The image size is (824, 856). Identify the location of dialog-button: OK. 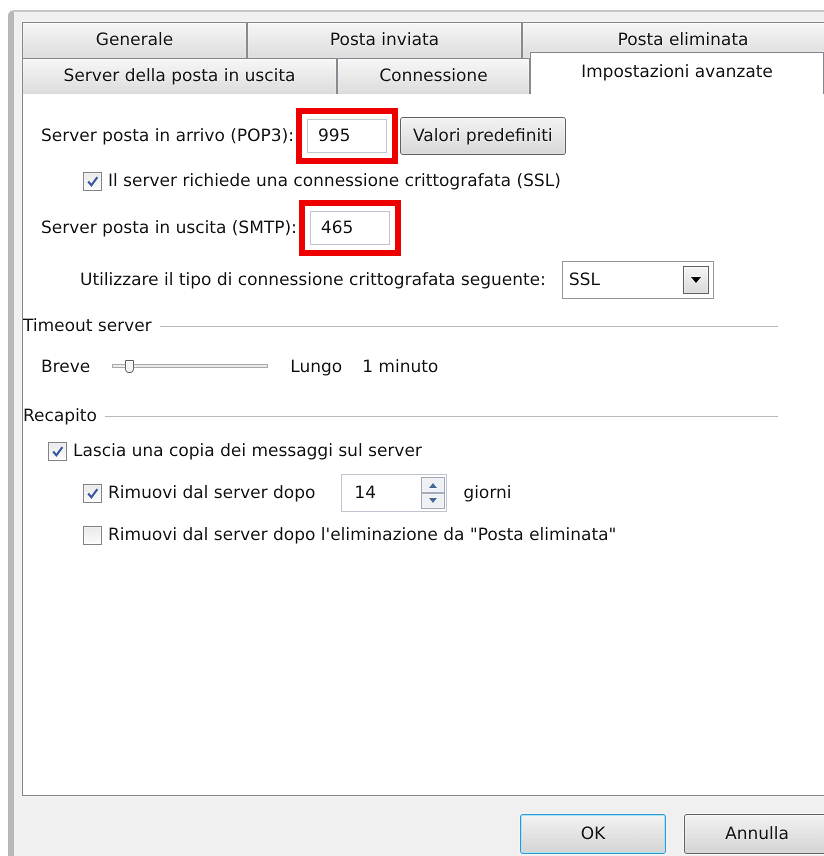
(593, 834).